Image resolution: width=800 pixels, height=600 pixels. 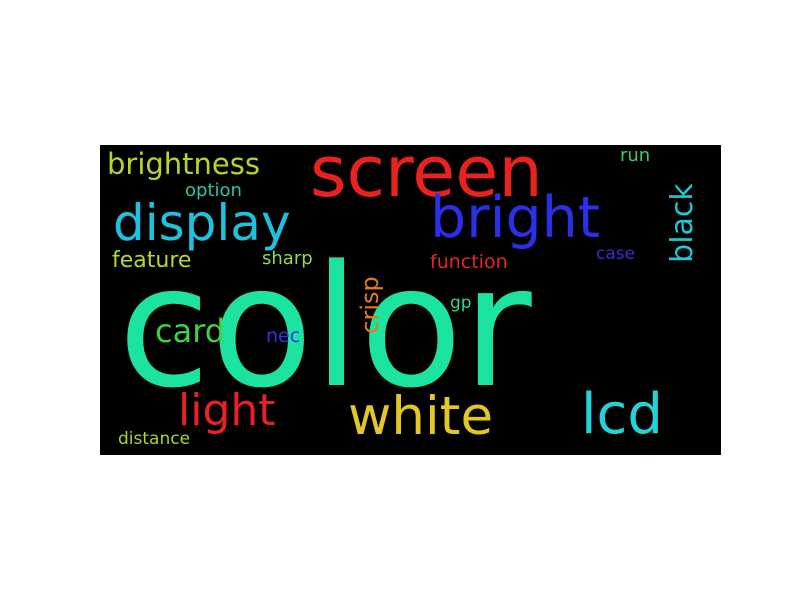 What do you see at coordinates (287, 258) in the screenshot?
I see `word-sharp: sharp` at bounding box center [287, 258].